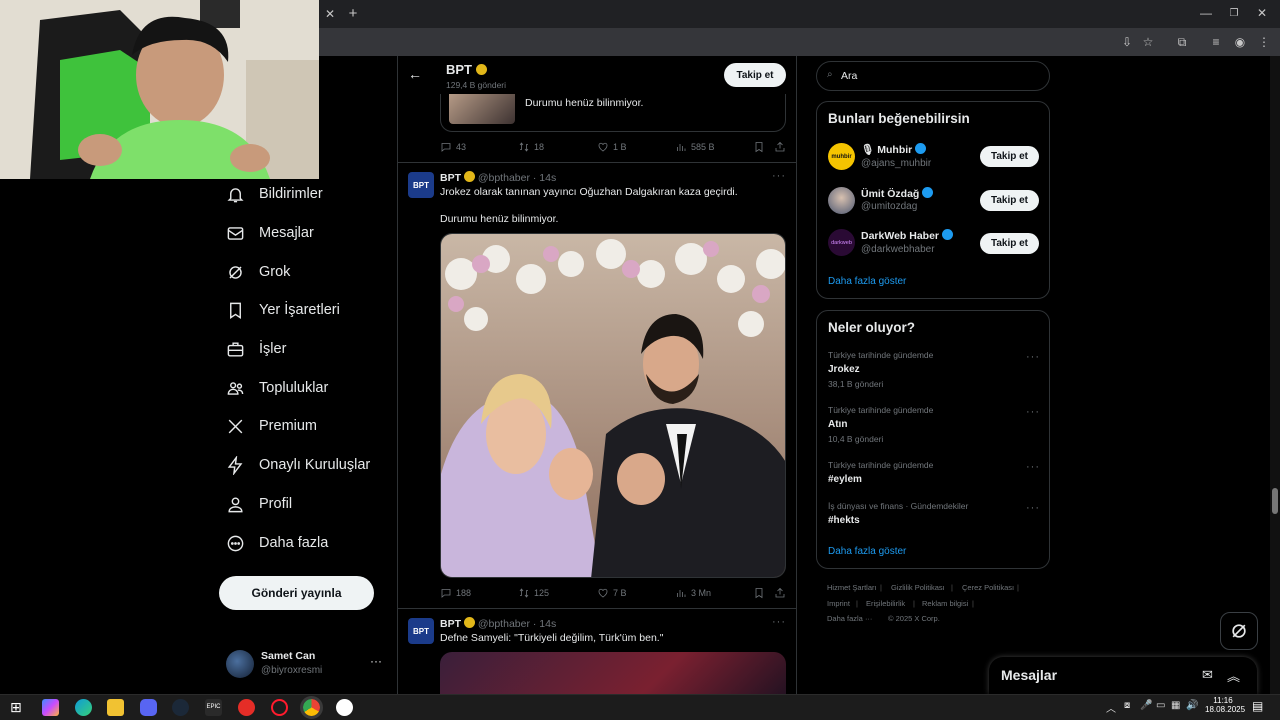 The width and height of the screenshot is (1280, 720). What do you see at coordinates (613, 113) in the screenshot?
I see `quoted-tweet: Durumu henüz bilinmiyor.` at bounding box center [613, 113].